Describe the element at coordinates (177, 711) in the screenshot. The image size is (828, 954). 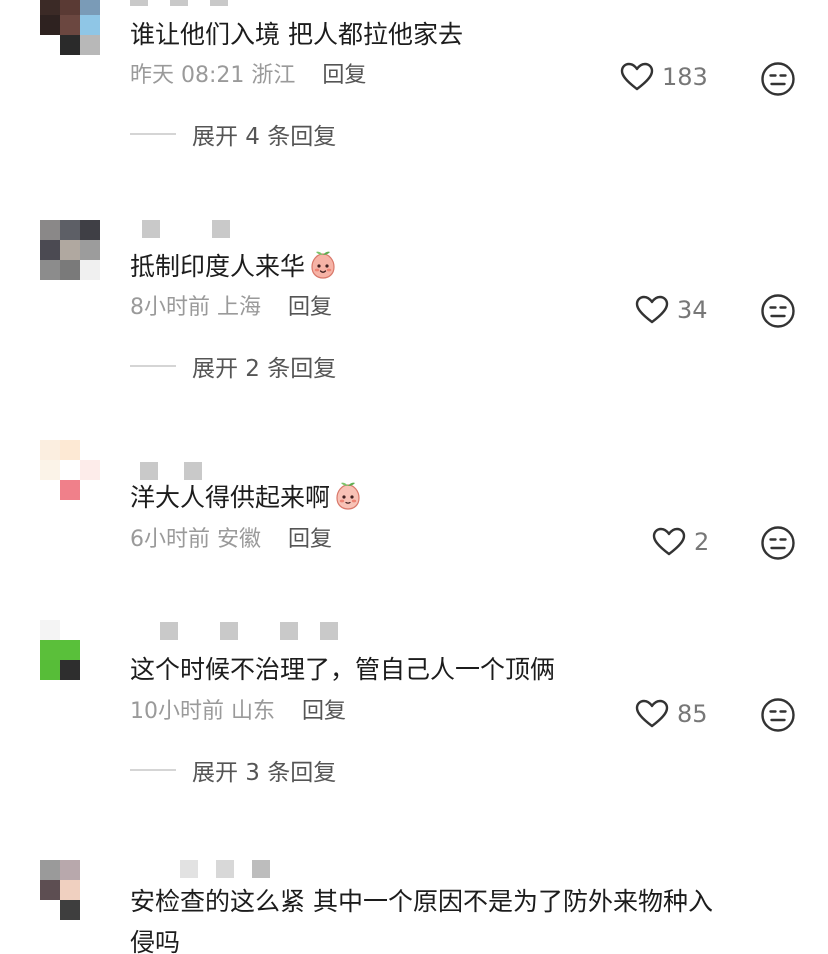
I see `comment-time: 10小时前` at that location.